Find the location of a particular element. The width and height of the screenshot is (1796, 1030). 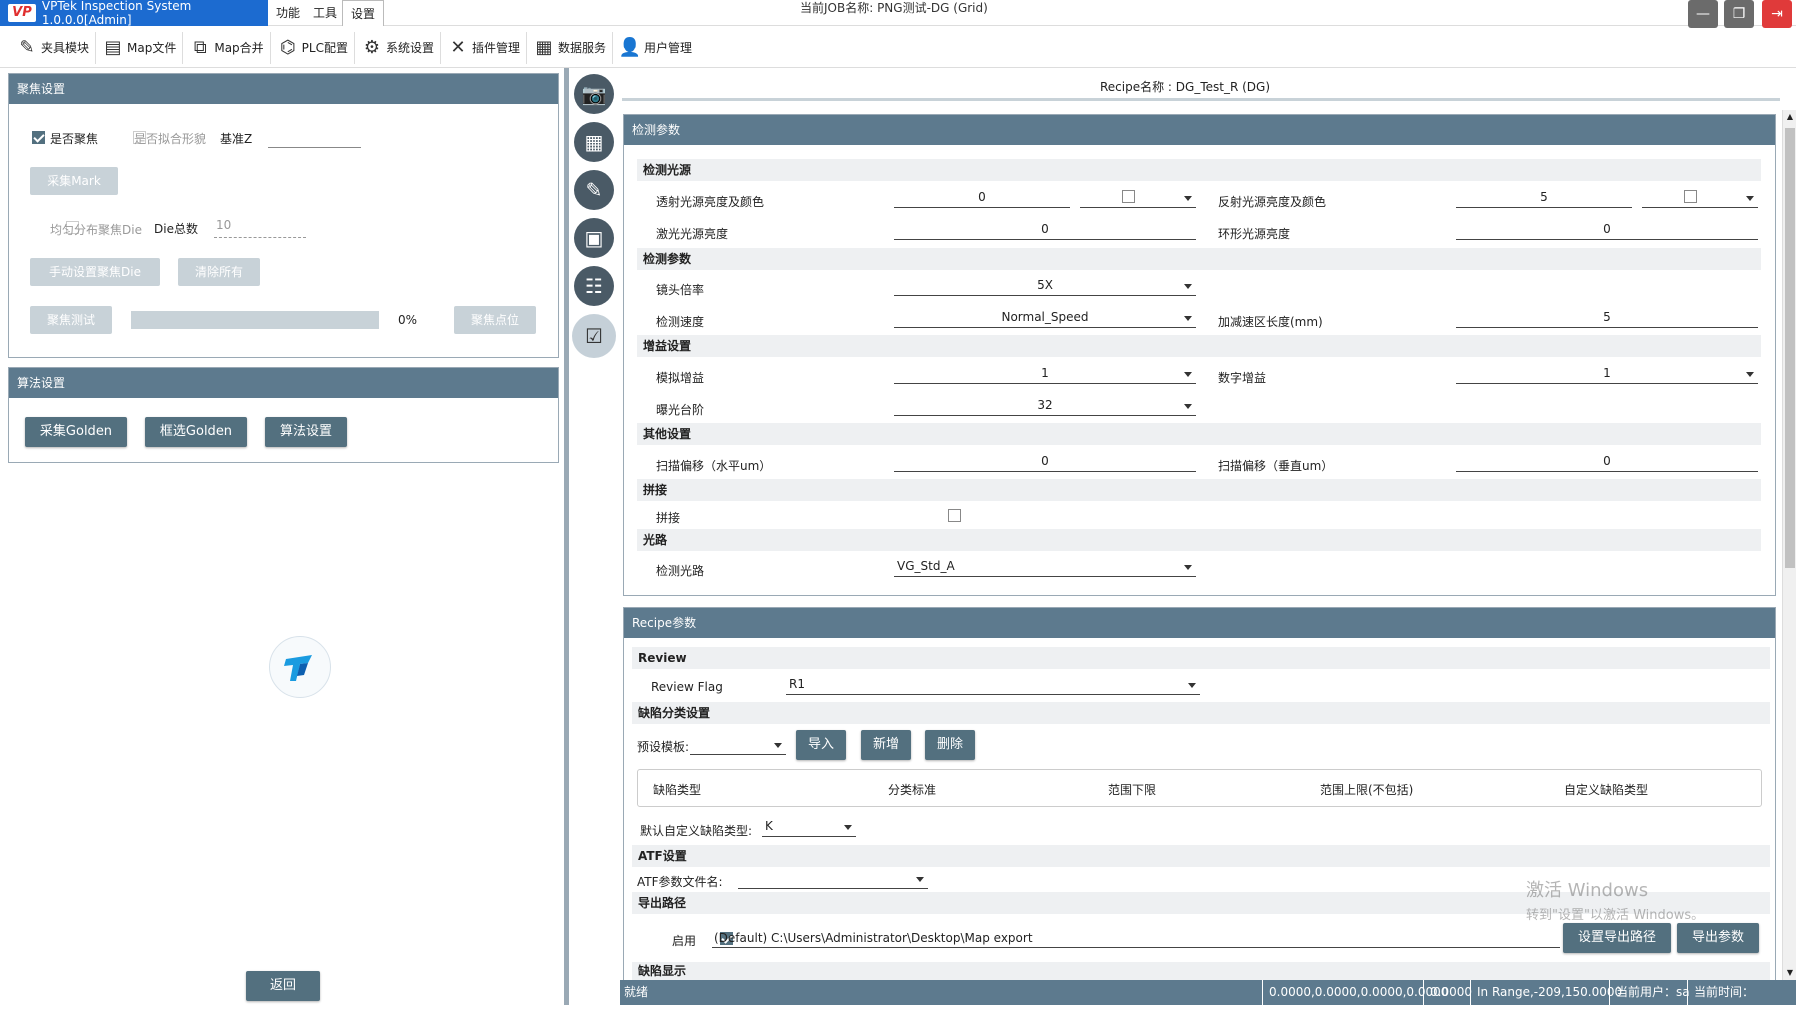

vertical-scrollbar: ▲ ▼ is located at coordinates (1789, 545).